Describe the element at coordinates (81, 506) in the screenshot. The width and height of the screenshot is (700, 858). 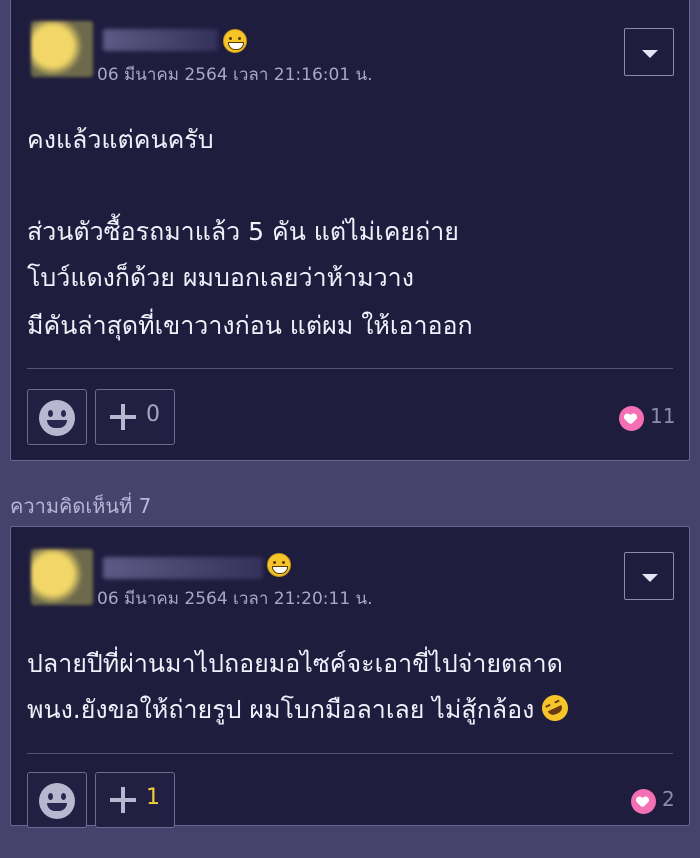
I see `comment-number-header: ความคิดเห็นที่ 7` at that location.